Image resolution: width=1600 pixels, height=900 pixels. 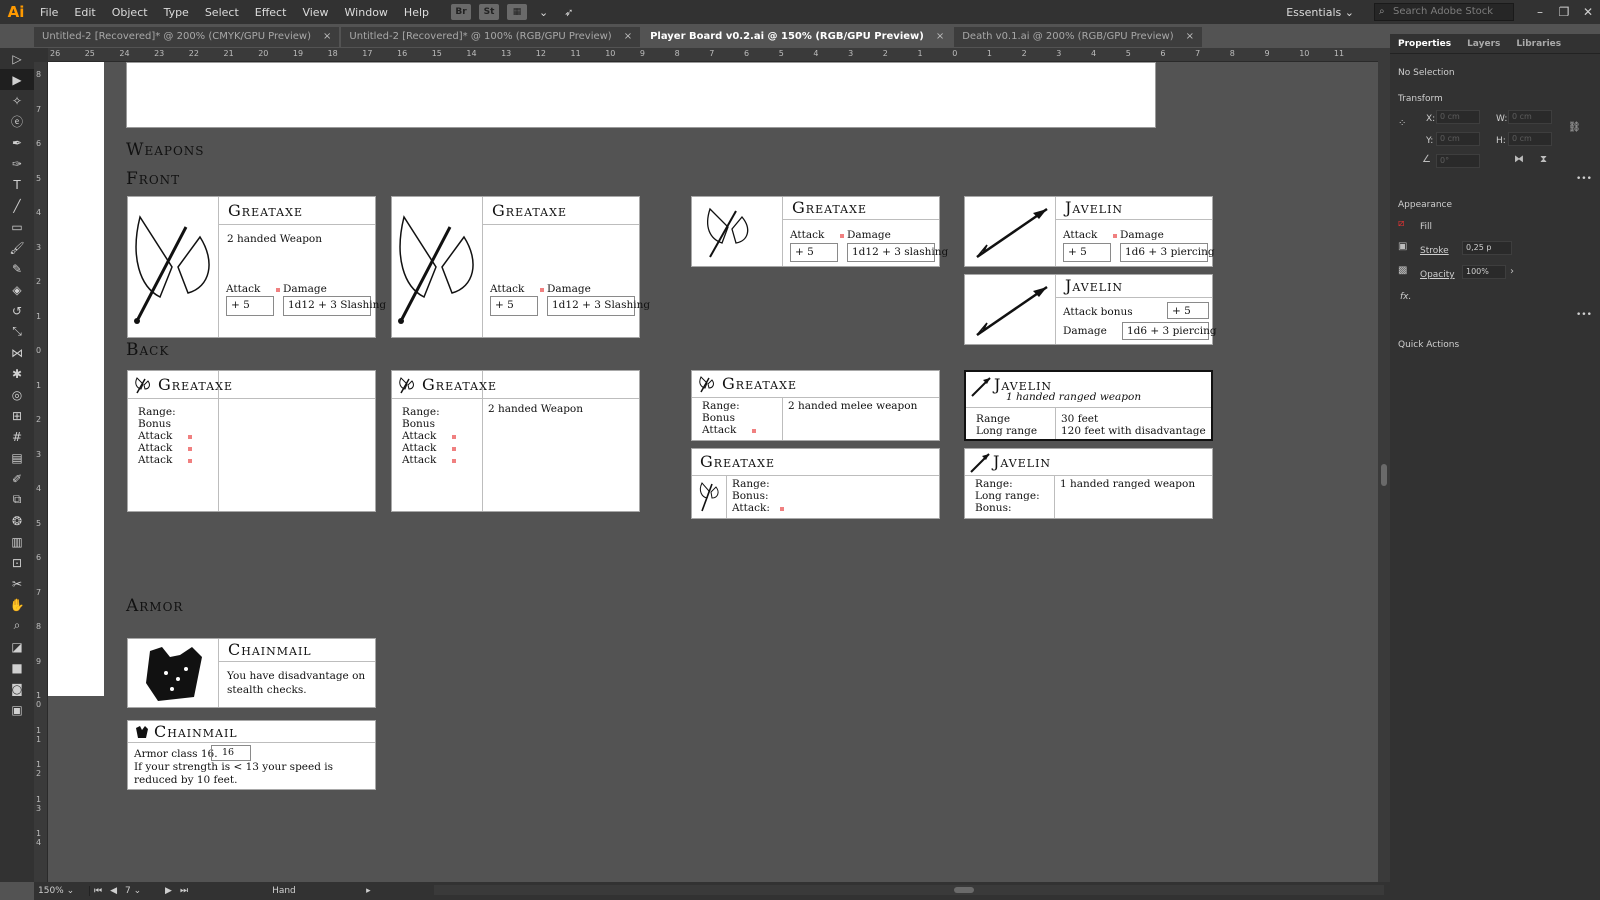 I want to click on opacity-label: Opacity, so click(x=1437, y=275).